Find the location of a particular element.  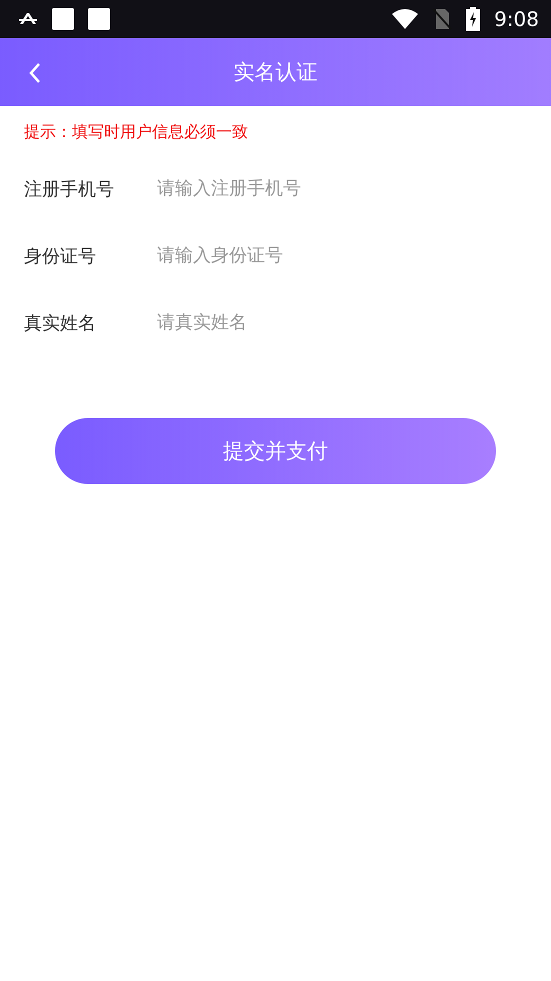

field-label: 真实姓名 is located at coordinates (60, 323).